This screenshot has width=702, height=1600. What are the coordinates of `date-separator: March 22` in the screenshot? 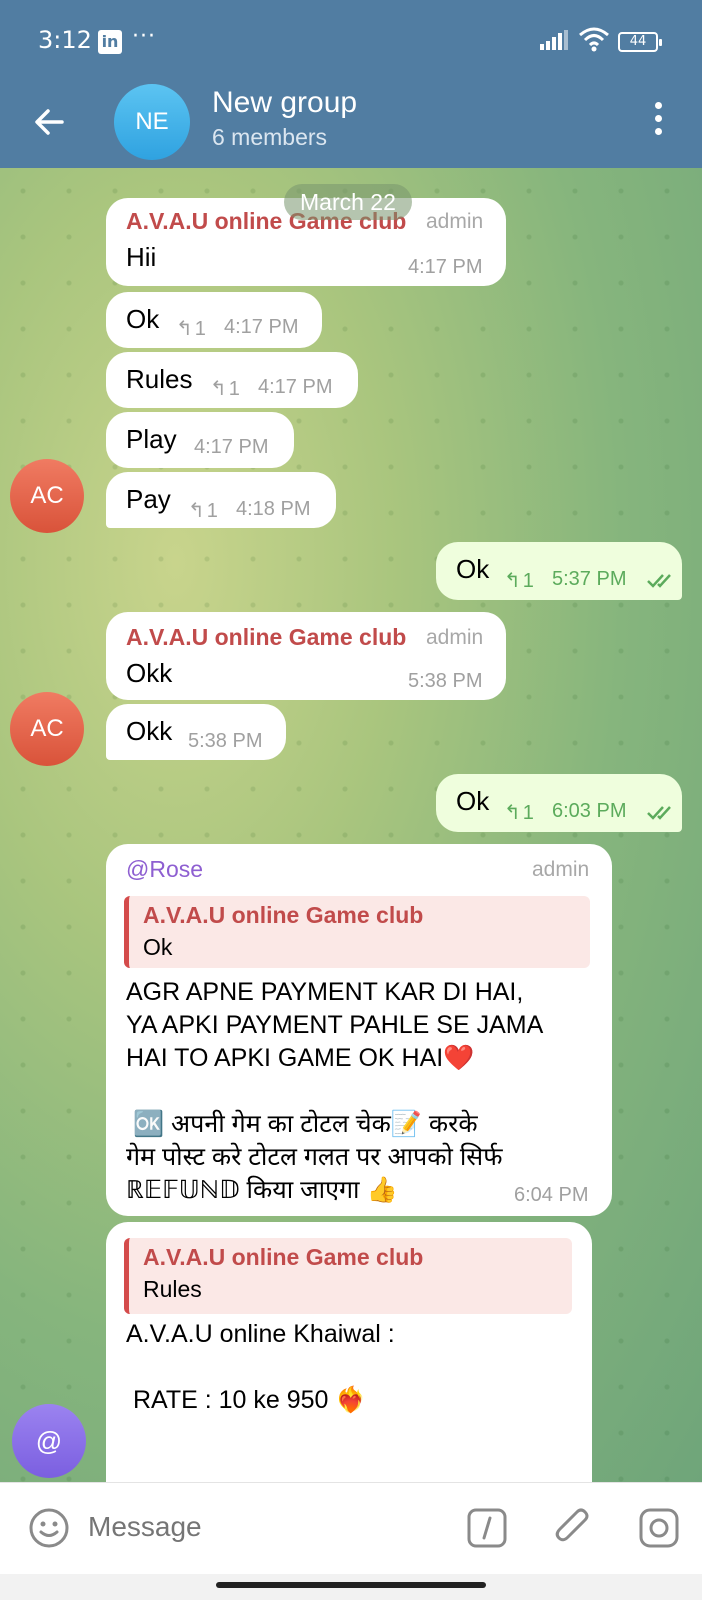 It's located at (348, 202).